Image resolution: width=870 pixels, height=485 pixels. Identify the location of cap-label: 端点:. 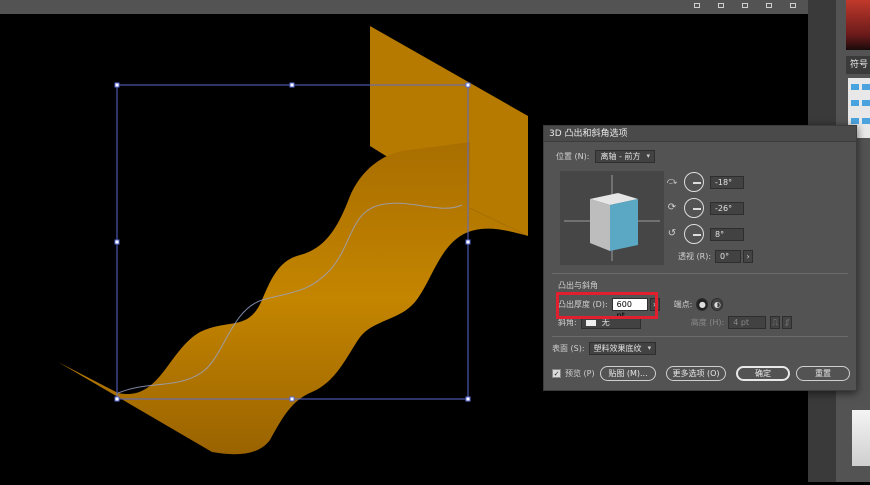
(683, 304).